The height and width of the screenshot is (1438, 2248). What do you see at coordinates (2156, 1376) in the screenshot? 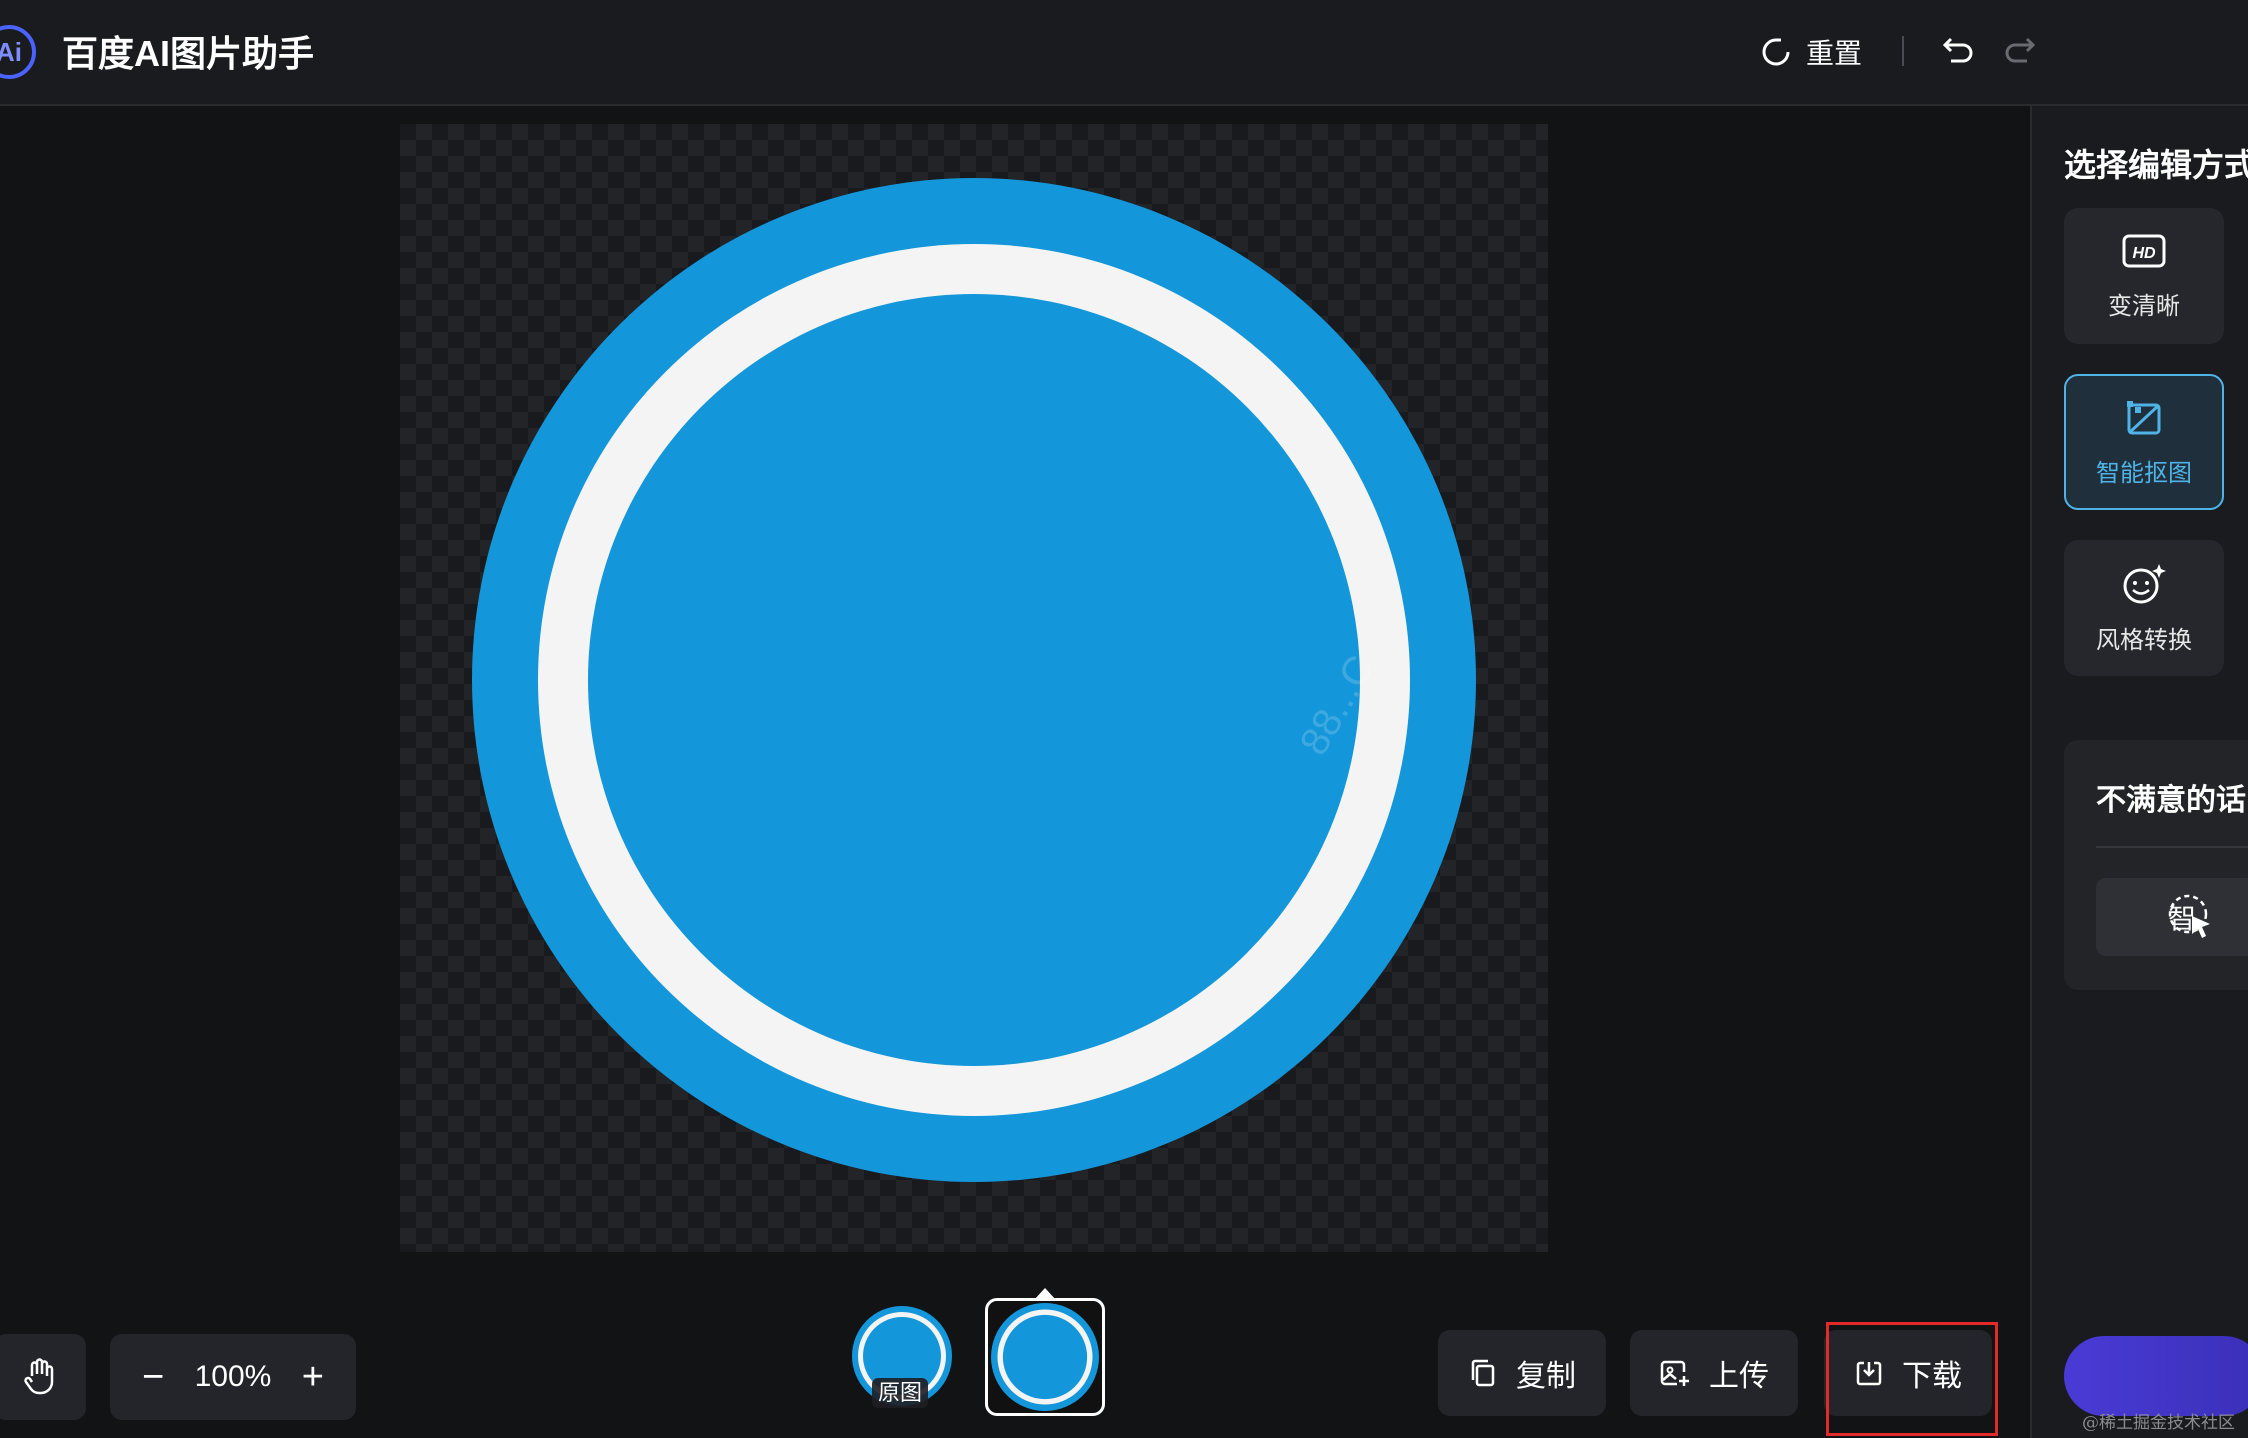
I see `primary-action-button` at bounding box center [2156, 1376].